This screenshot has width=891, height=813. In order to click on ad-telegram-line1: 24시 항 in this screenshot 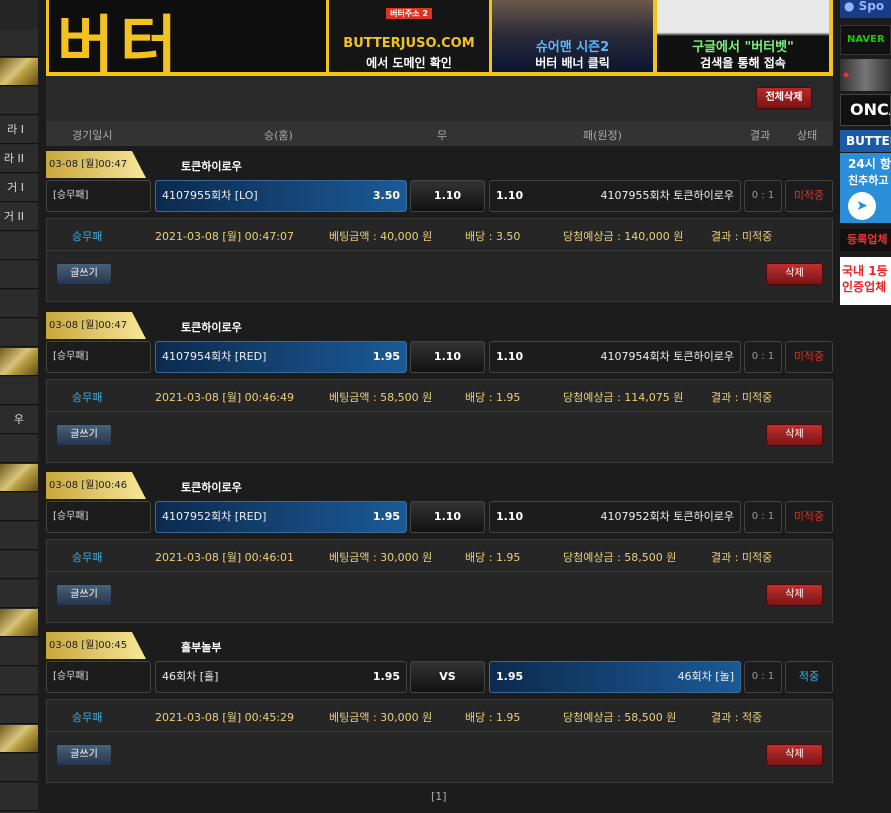, I will do `click(869, 164)`.